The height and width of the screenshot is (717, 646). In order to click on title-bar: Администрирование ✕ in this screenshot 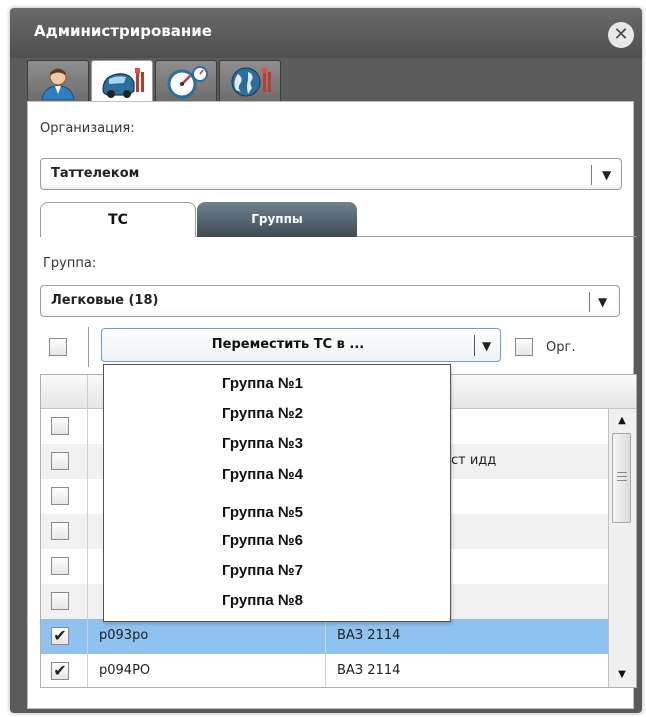, I will do `click(326, 33)`.